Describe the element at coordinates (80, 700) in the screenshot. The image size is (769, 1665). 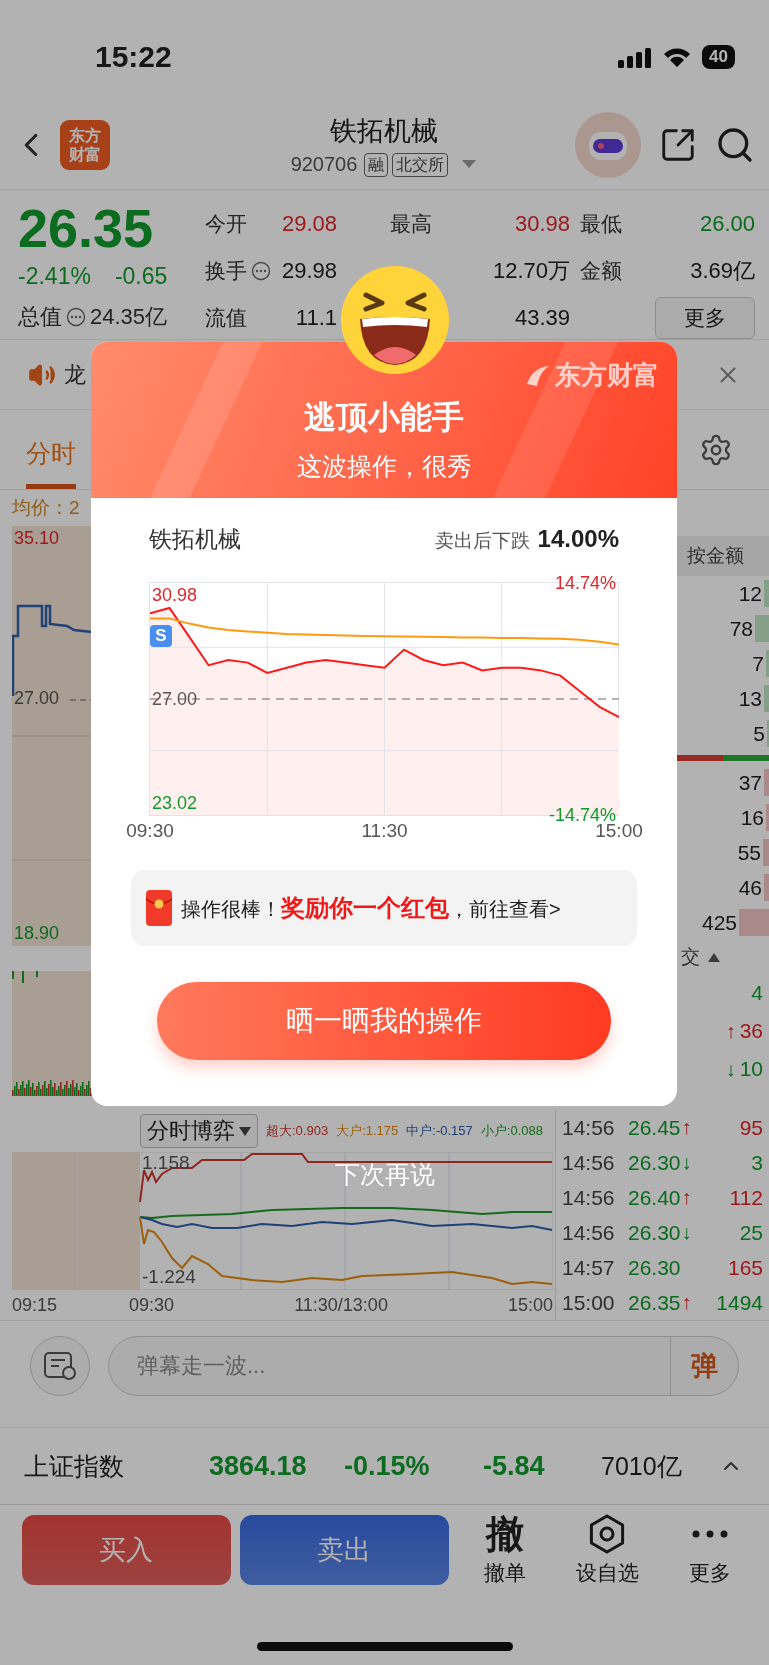
I see `reference-line` at that location.